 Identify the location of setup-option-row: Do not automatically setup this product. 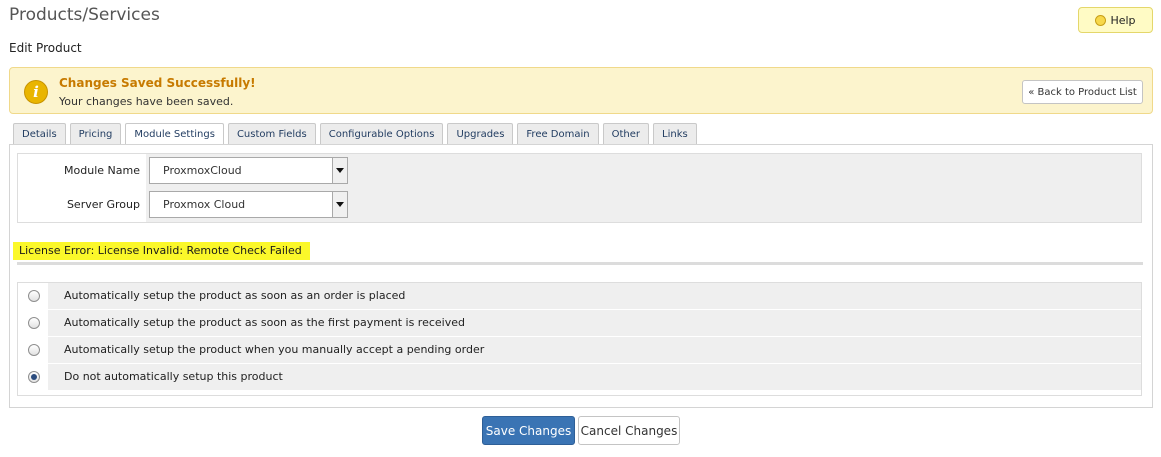
(579, 377).